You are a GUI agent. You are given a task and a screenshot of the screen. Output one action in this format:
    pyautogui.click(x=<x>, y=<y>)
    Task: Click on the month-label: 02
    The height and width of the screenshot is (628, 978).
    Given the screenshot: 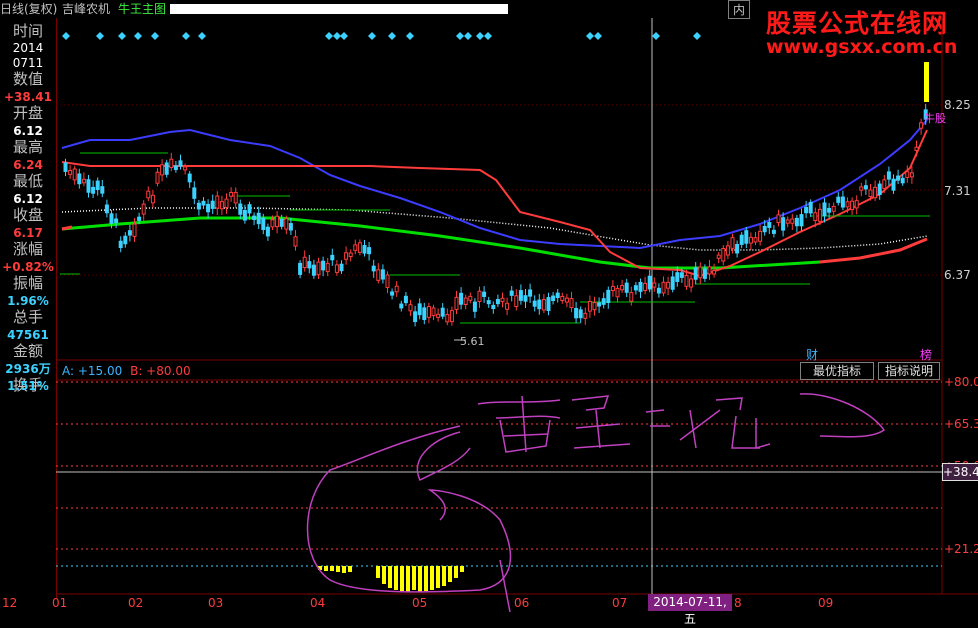 What is the action you would take?
    pyautogui.click(x=136, y=603)
    